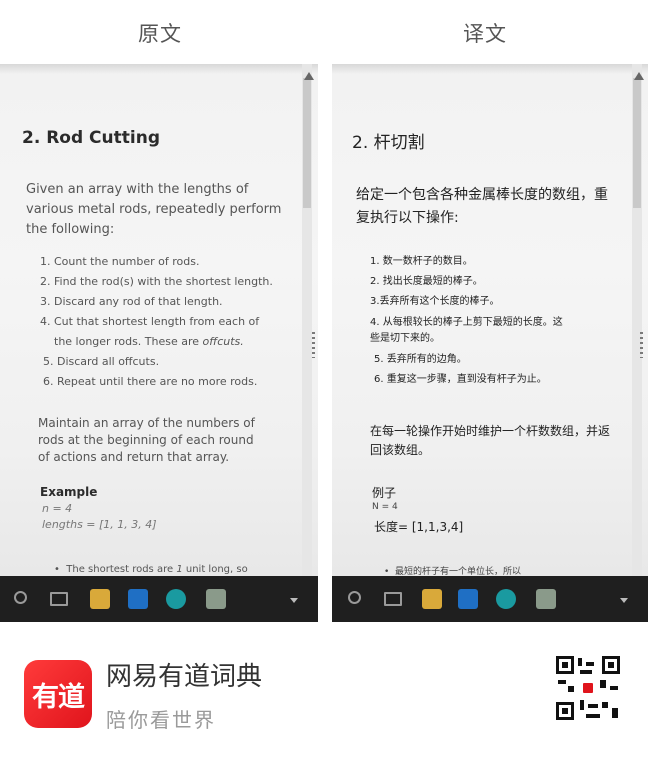  Describe the element at coordinates (91, 138) in the screenshot. I see `problem-title: 2. Rod Cutting` at that location.